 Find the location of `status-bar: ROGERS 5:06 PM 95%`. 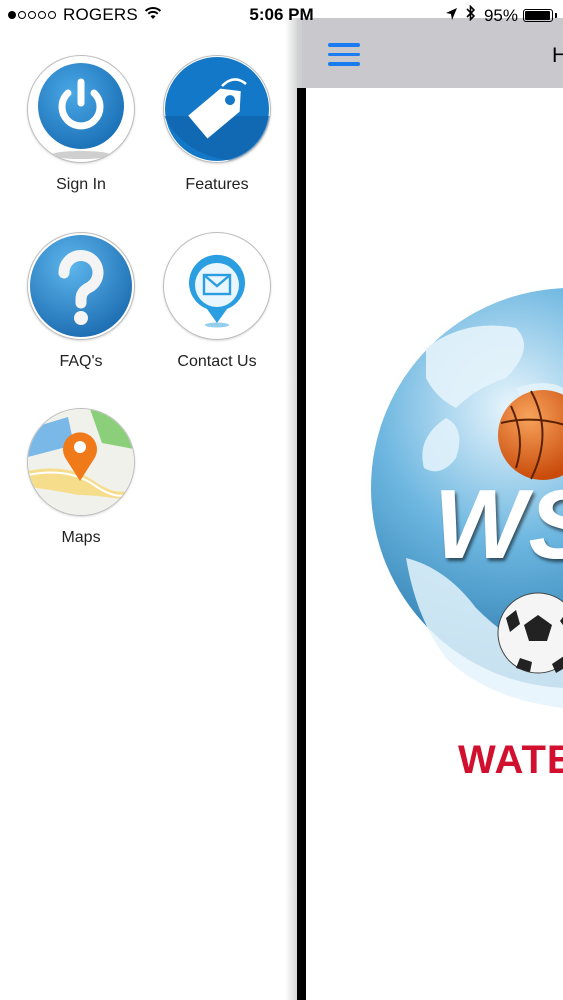

status-bar: ROGERS 5:06 PM 95% is located at coordinates (281, 15).